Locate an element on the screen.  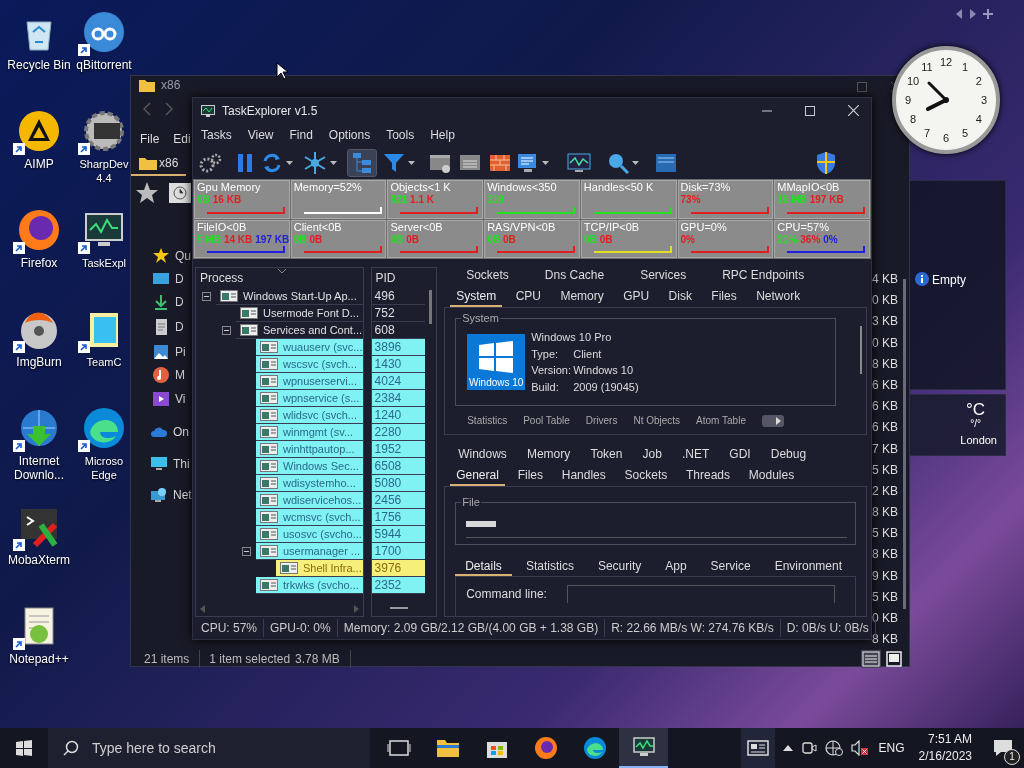
fox-globe-icon is located at coordinates (39, 230).